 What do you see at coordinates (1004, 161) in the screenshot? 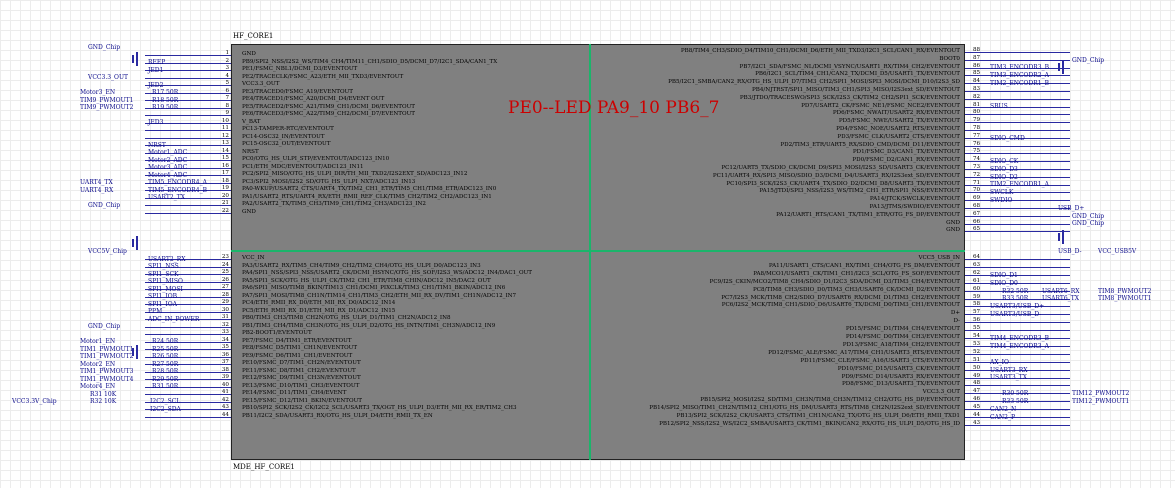
I see `right-net-label: SDIO_CK` at bounding box center [1004, 161].